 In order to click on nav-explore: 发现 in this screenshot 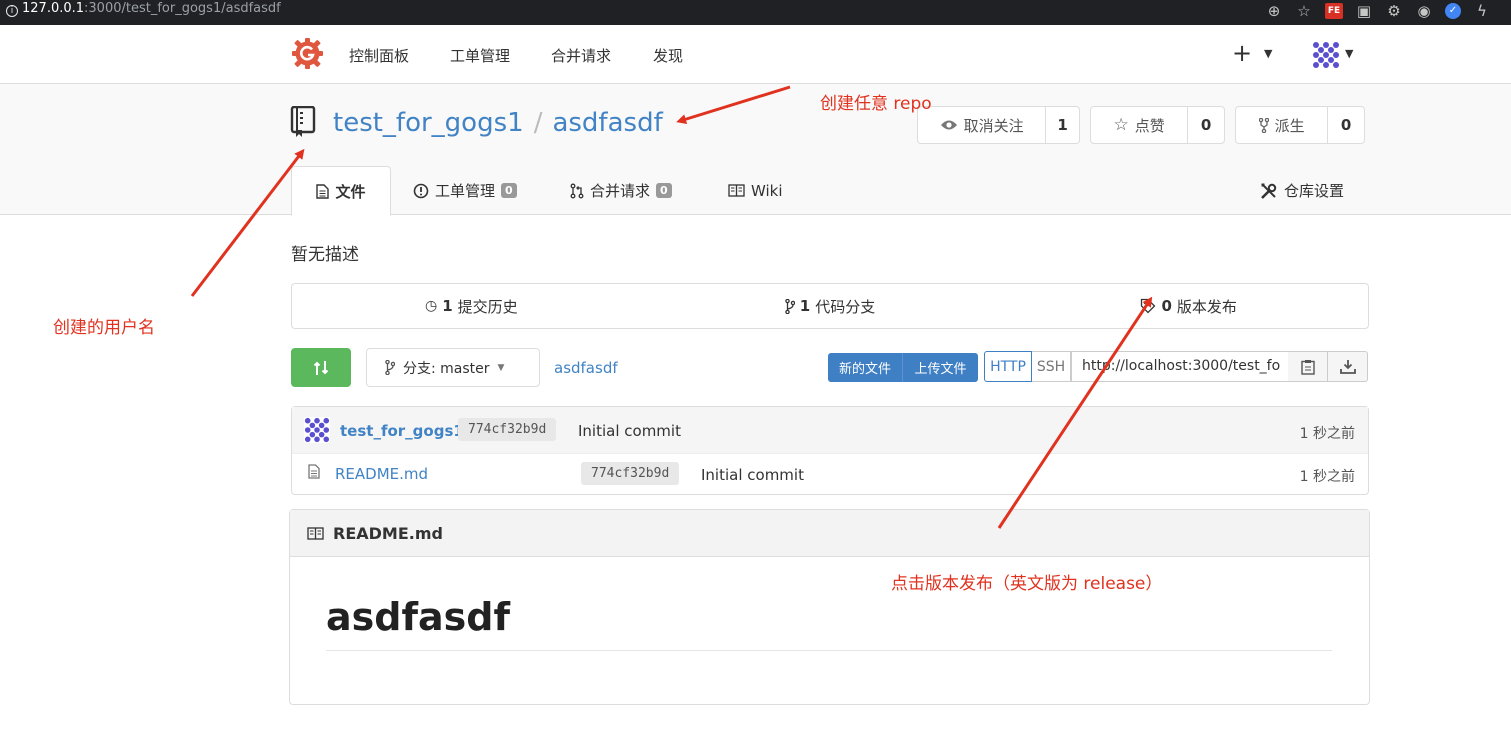, I will do `click(668, 55)`.